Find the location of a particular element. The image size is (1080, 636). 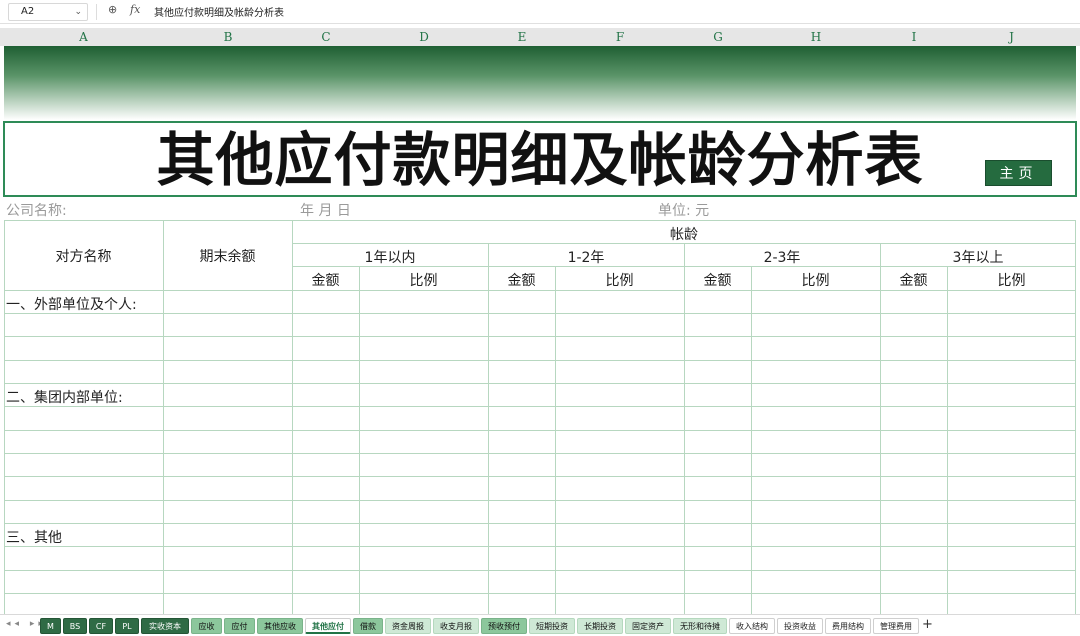

column-header-i: I is located at coordinates (914, 37).